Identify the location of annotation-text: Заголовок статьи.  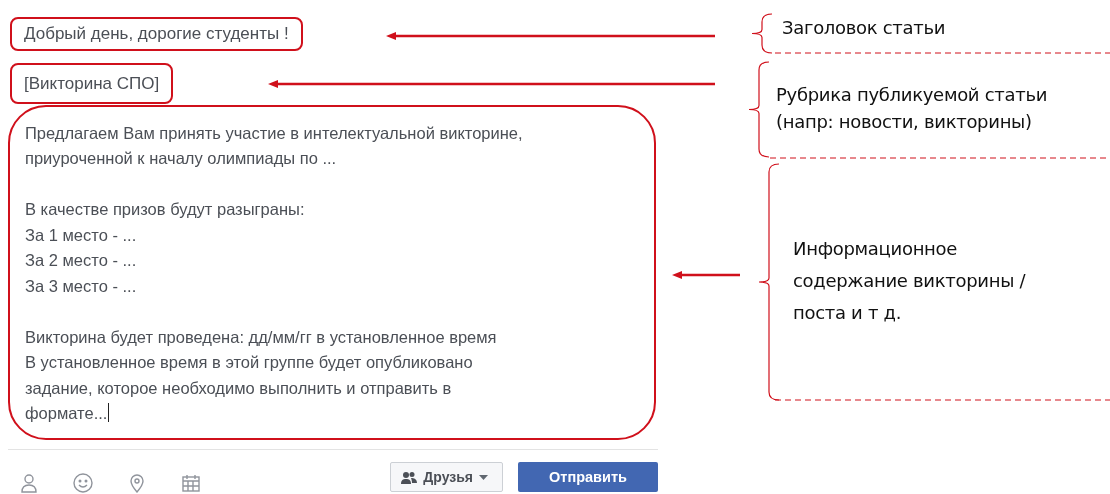
(864, 27).